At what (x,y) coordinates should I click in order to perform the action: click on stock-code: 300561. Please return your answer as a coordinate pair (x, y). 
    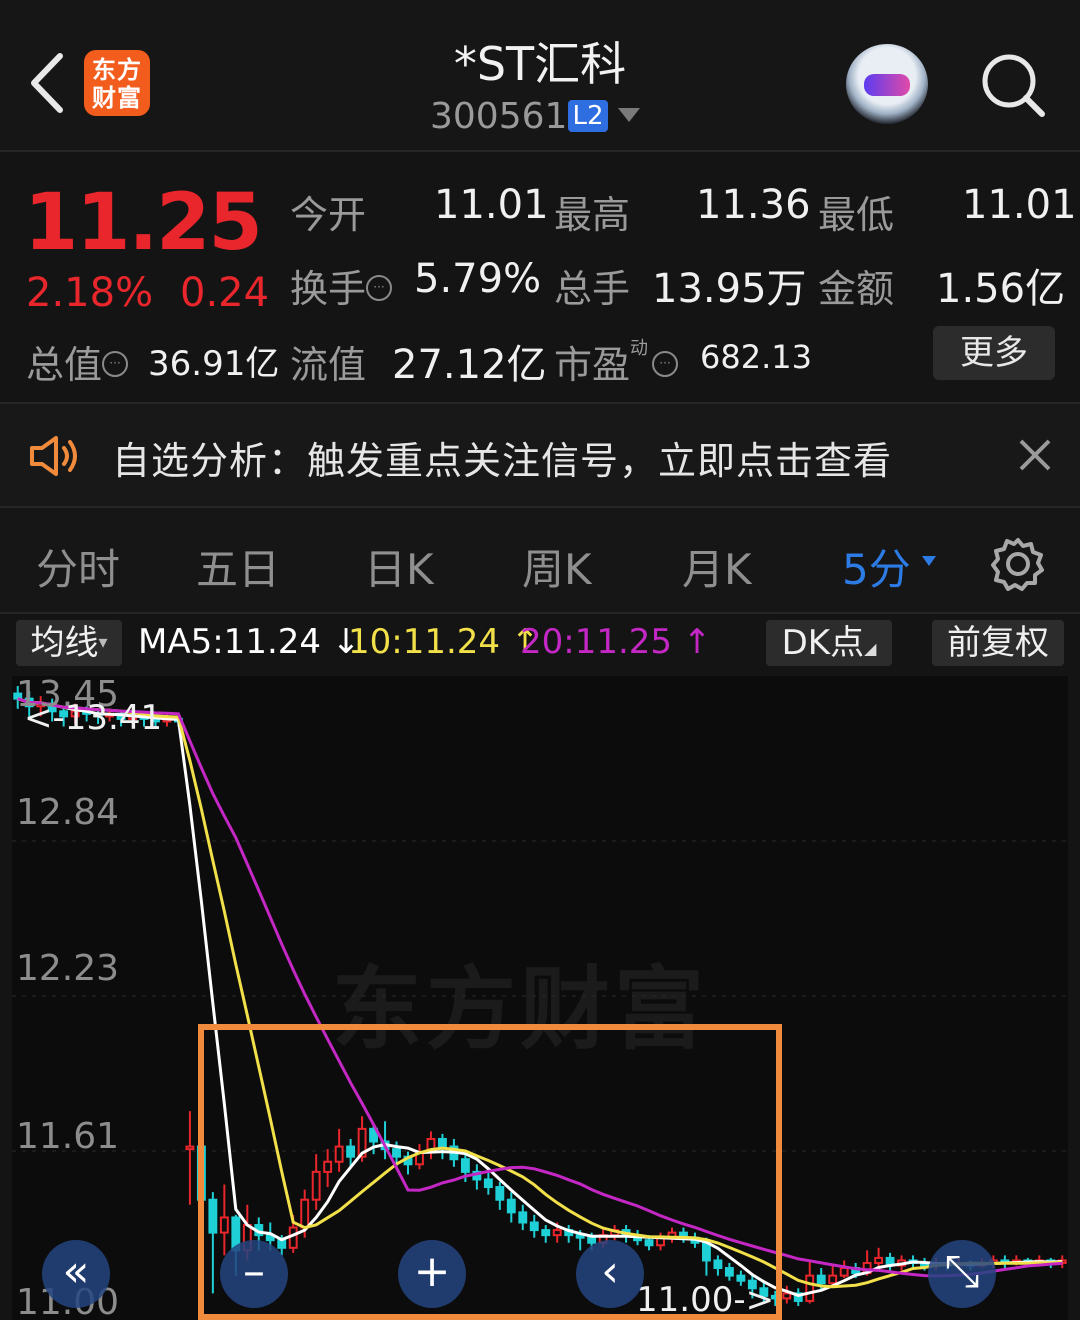
    Looking at the image, I should click on (498, 116).